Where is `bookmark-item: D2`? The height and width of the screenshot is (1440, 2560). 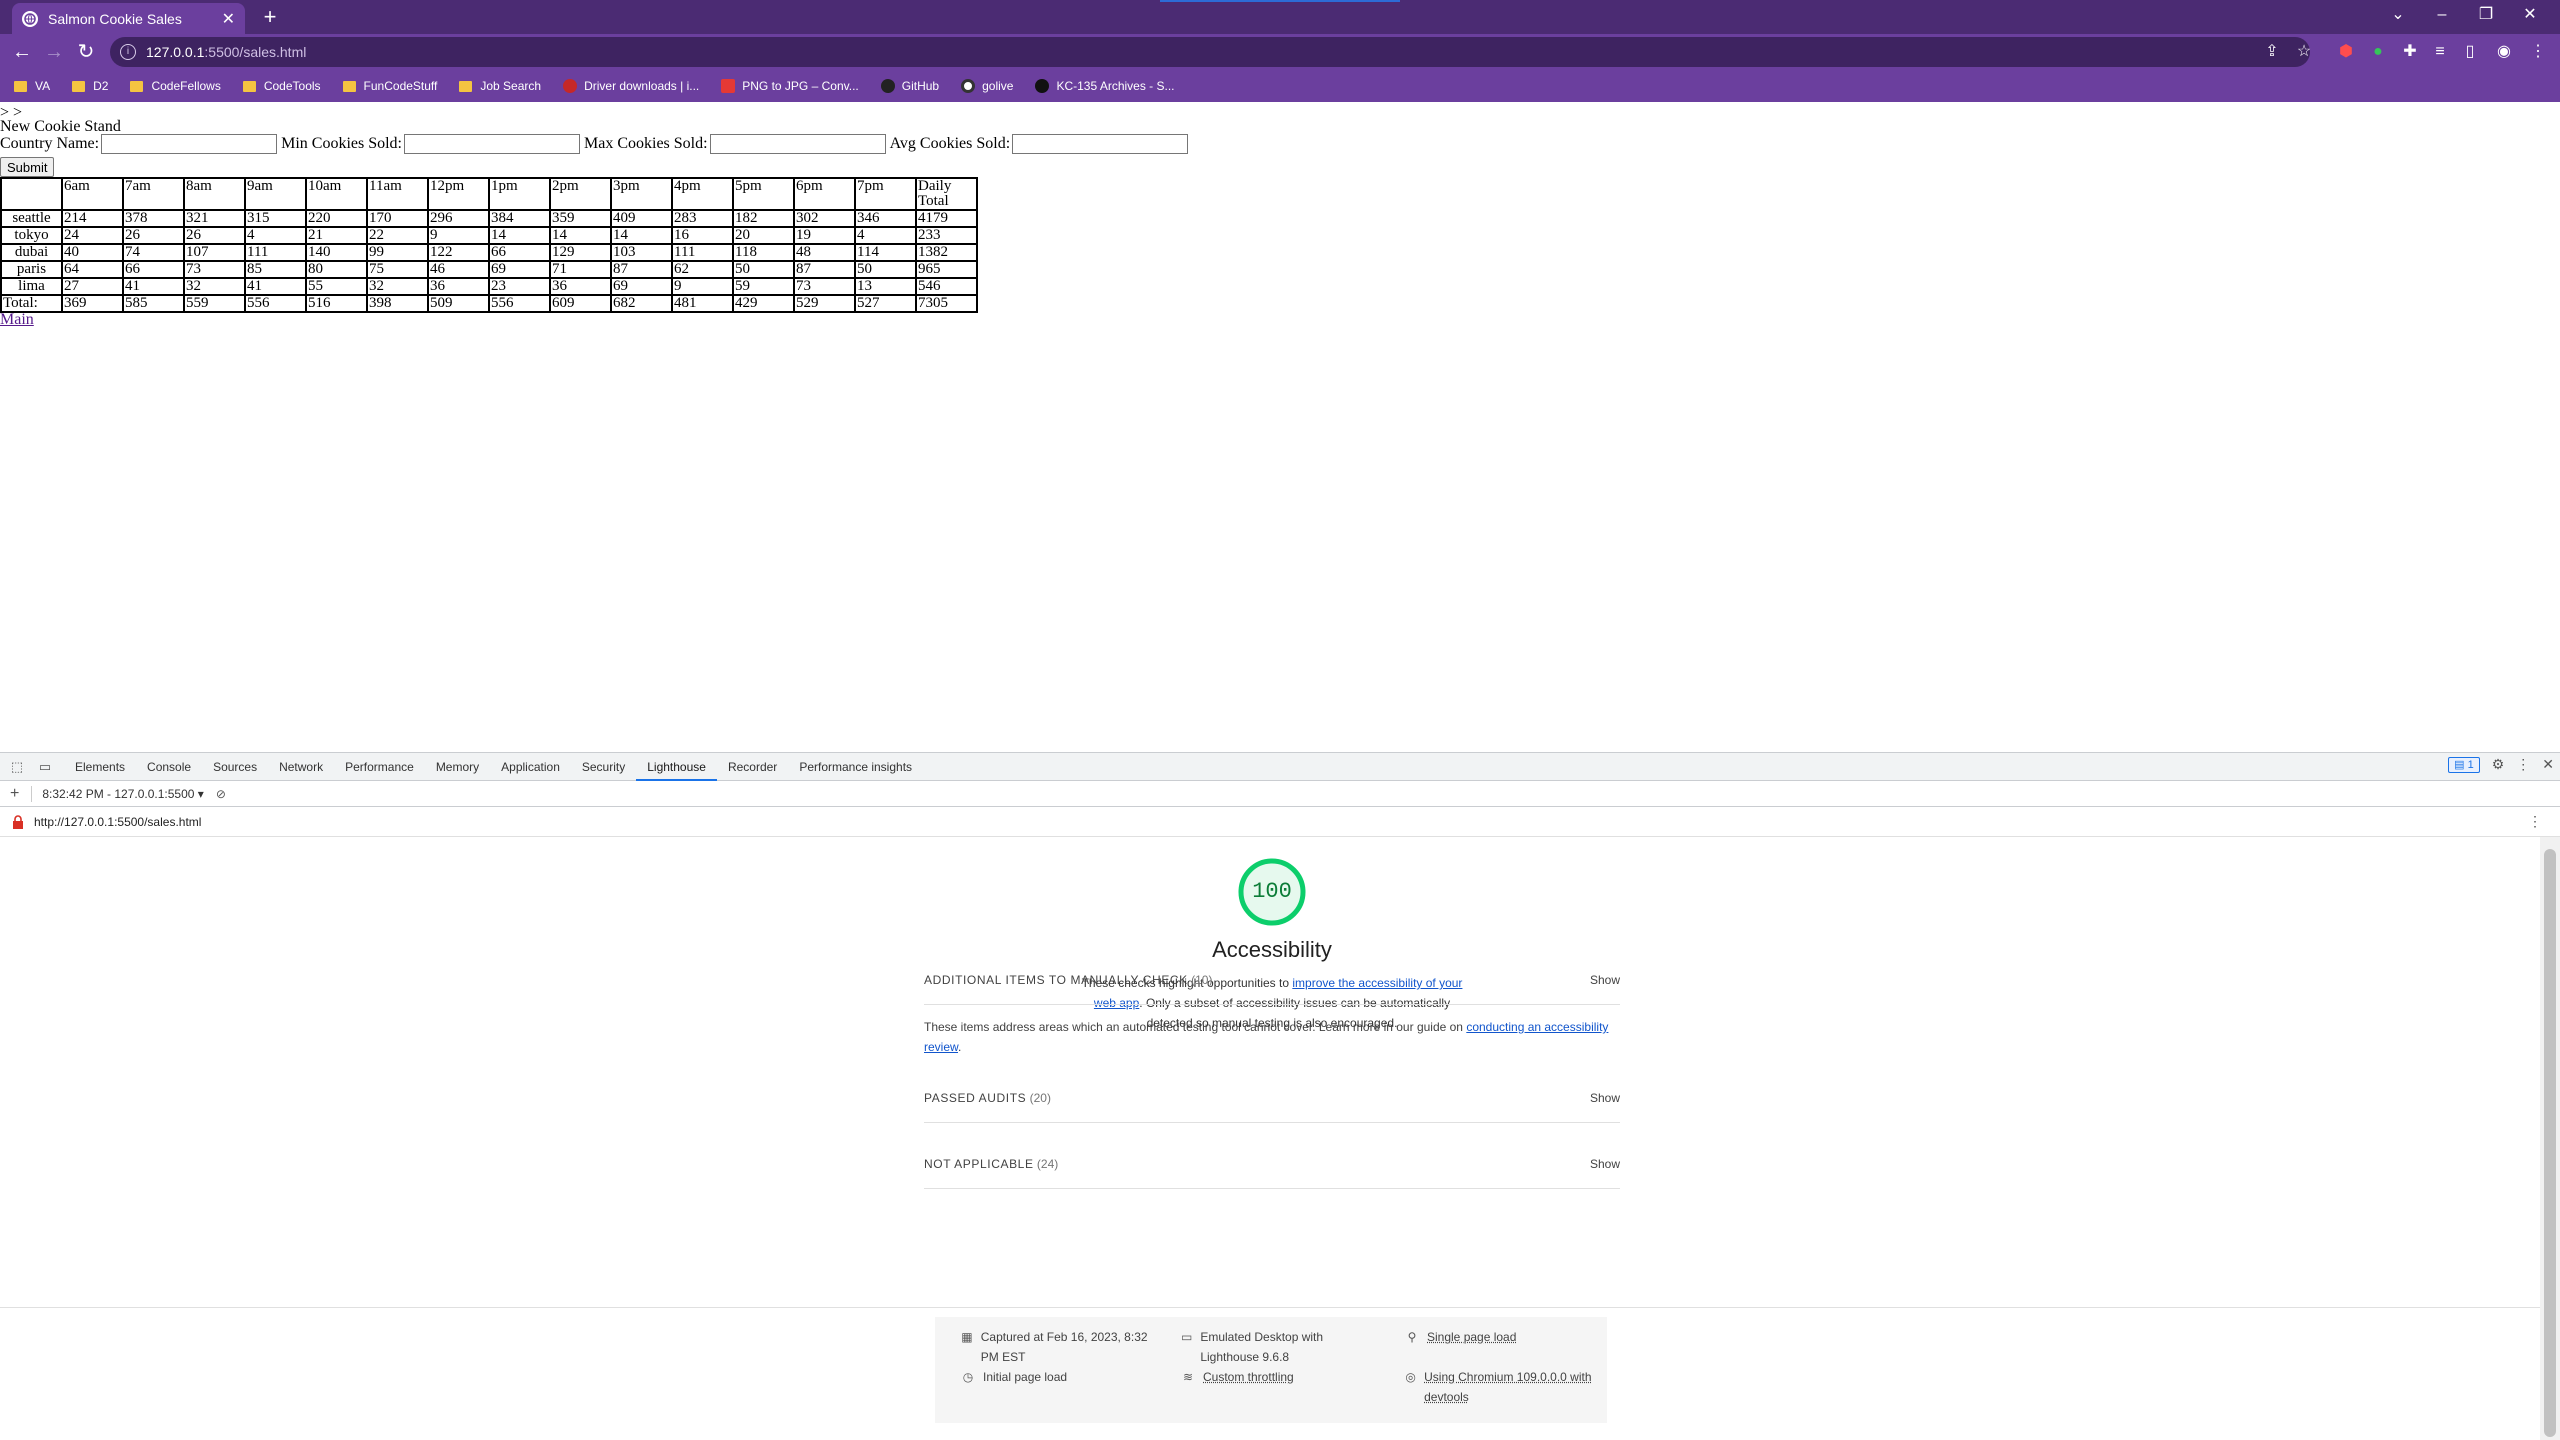 bookmark-item: D2 is located at coordinates (90, 86).